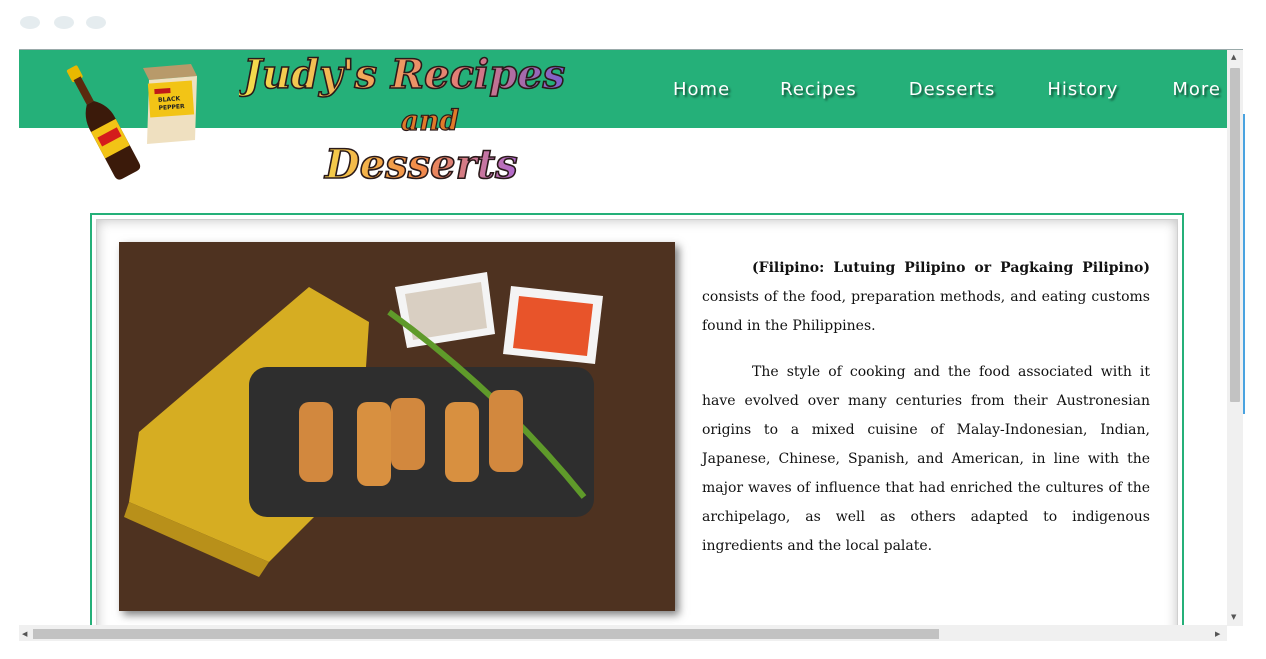 This screenshot has height=659, width=1266. What do you see at coordinates (24, 634) in the screenshot?
I see `scroll-left-arrow-icon: ◀` at bounding box center [24, 634].